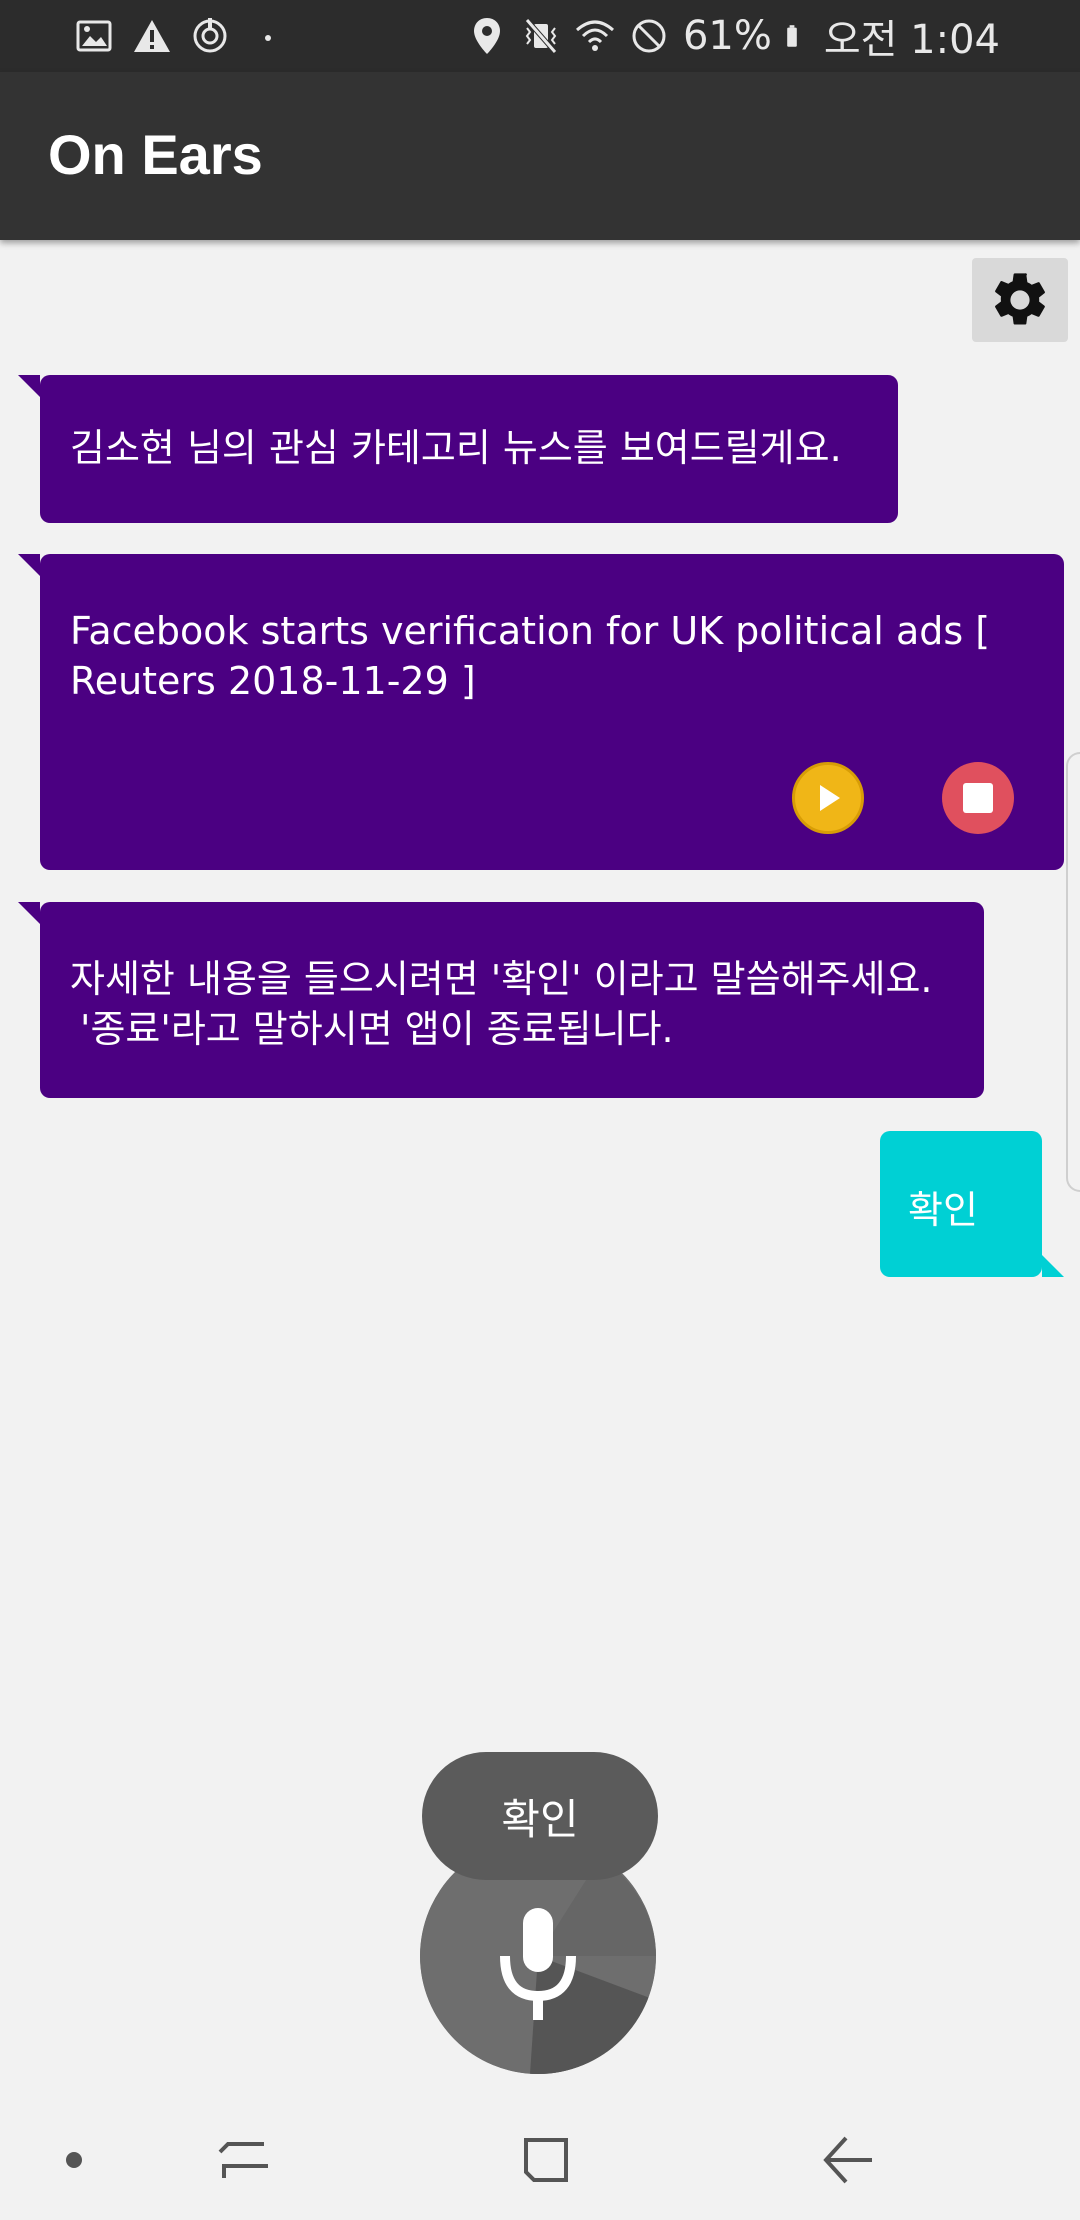  I want to click on image-icon, so click(94, 36).